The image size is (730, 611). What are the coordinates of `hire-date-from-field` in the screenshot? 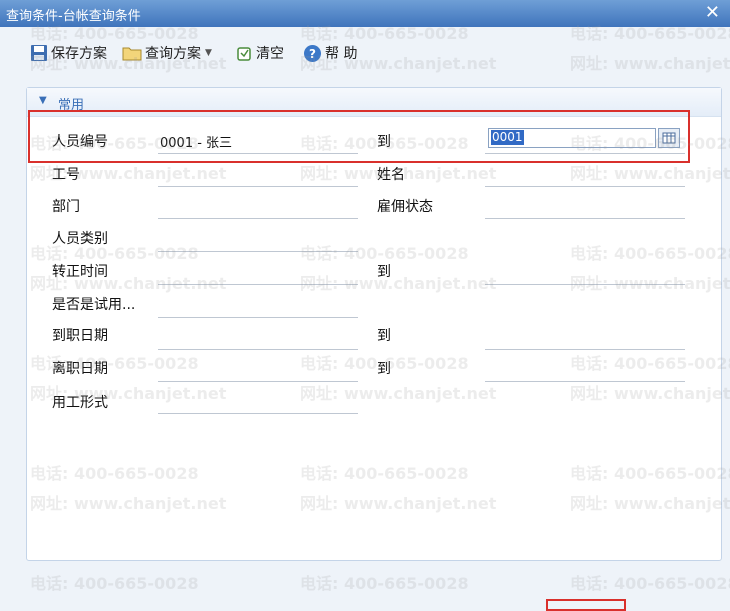 It's located at (258, 349).